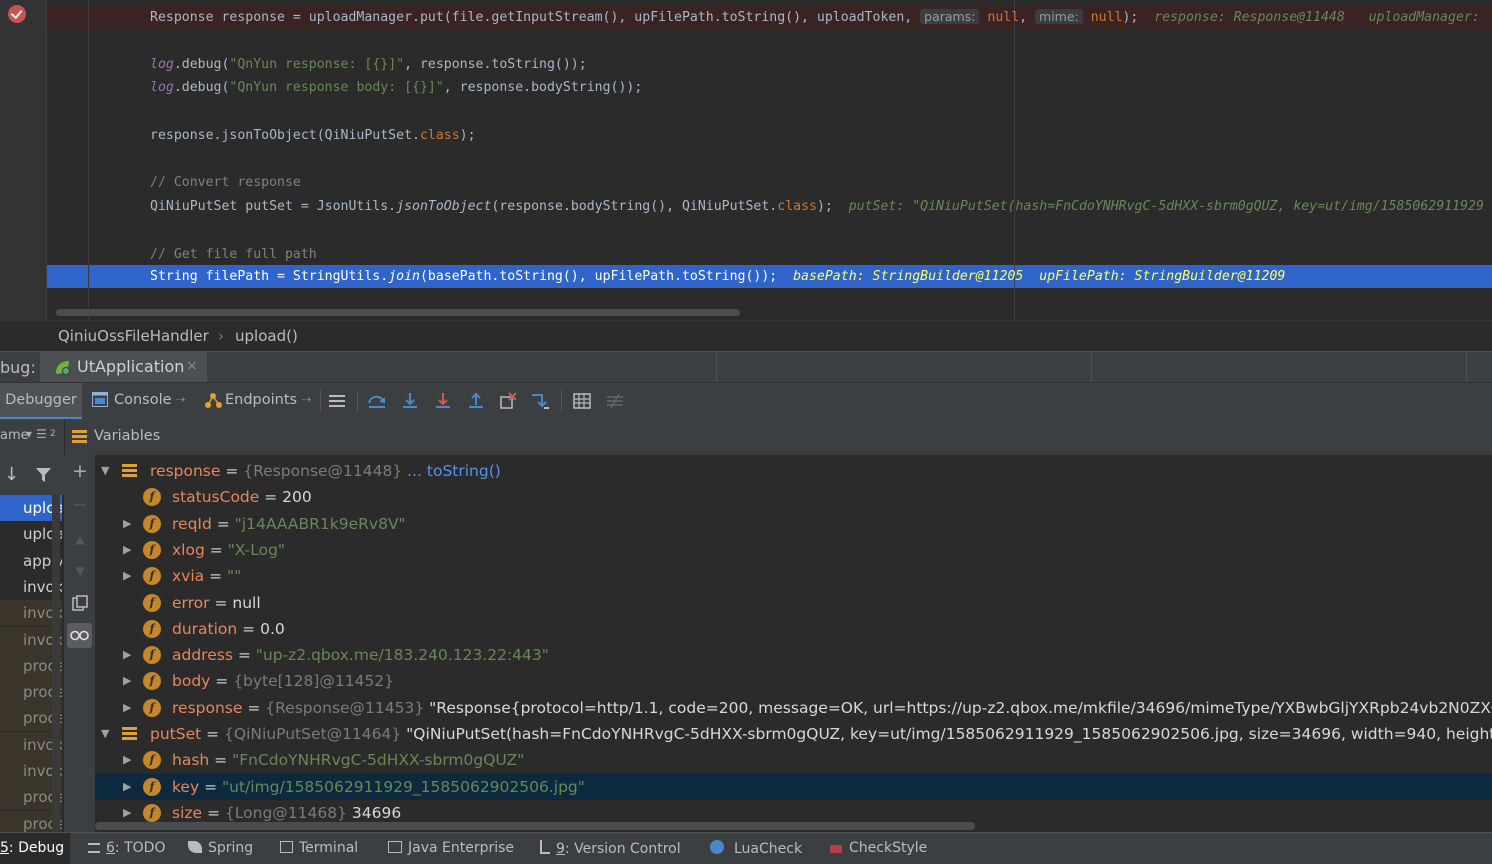  What do you see at coordinates (793, 603) in the screenshot?
I see `variable-row: f error = null` at bounding box center [793, 603].